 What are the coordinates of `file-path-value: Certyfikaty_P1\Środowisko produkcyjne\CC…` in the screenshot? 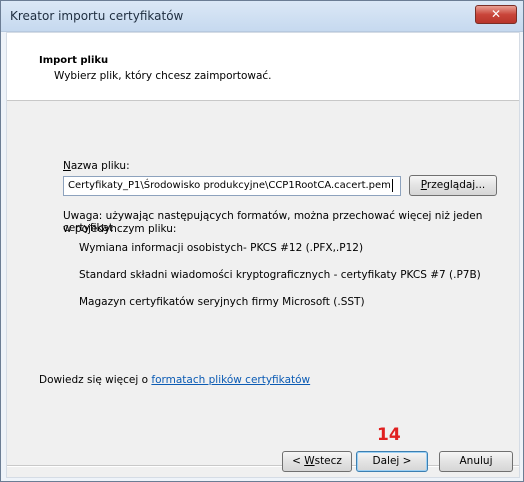 It's located at (229, 185).